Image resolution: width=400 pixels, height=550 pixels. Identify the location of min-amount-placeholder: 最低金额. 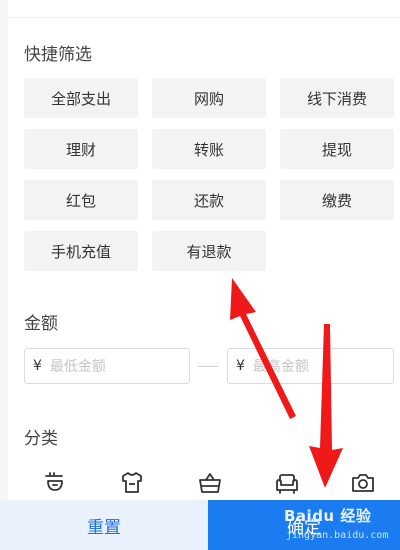
(77, 367).